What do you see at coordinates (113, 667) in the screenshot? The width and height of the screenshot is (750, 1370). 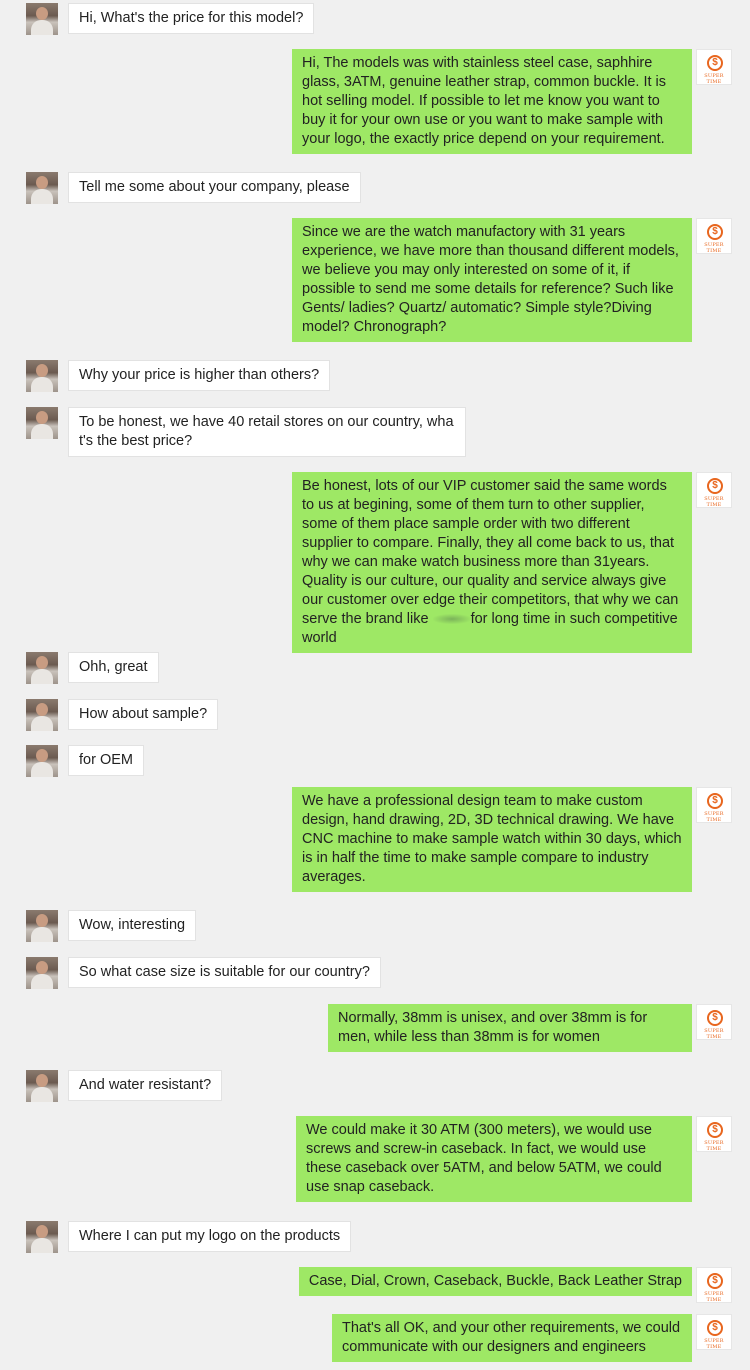 I see `customer-message: Ohh, great` at bounding box center [113, 667].